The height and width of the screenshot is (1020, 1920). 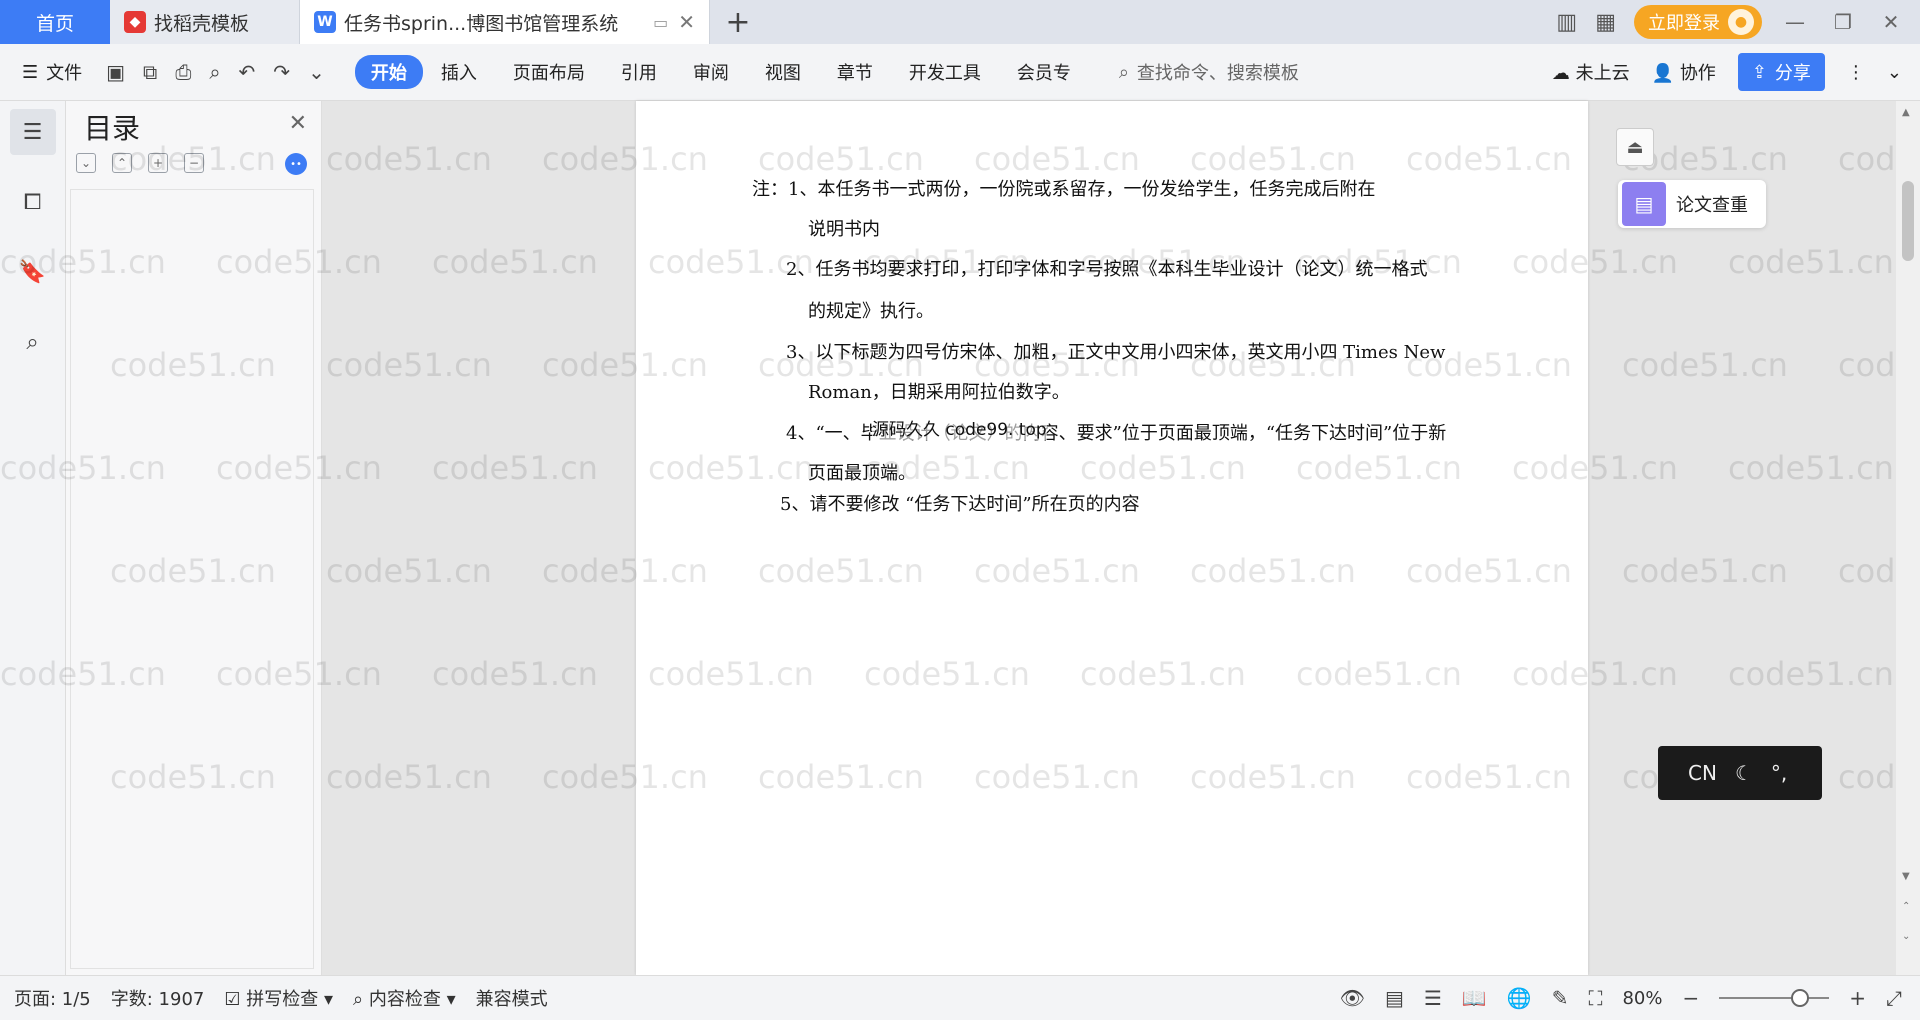 I want to click on apps-grid-icon: ▦, so click(x=1605, y=22).